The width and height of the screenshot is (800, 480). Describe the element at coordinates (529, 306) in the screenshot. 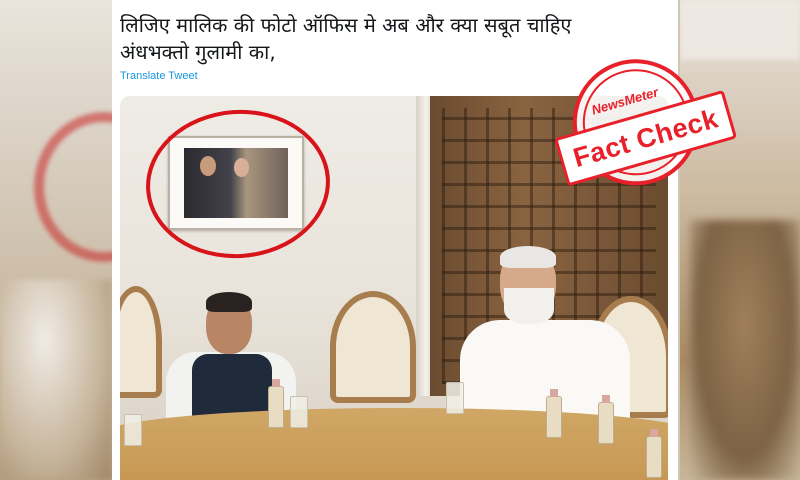

I see `person-beard` at that location.